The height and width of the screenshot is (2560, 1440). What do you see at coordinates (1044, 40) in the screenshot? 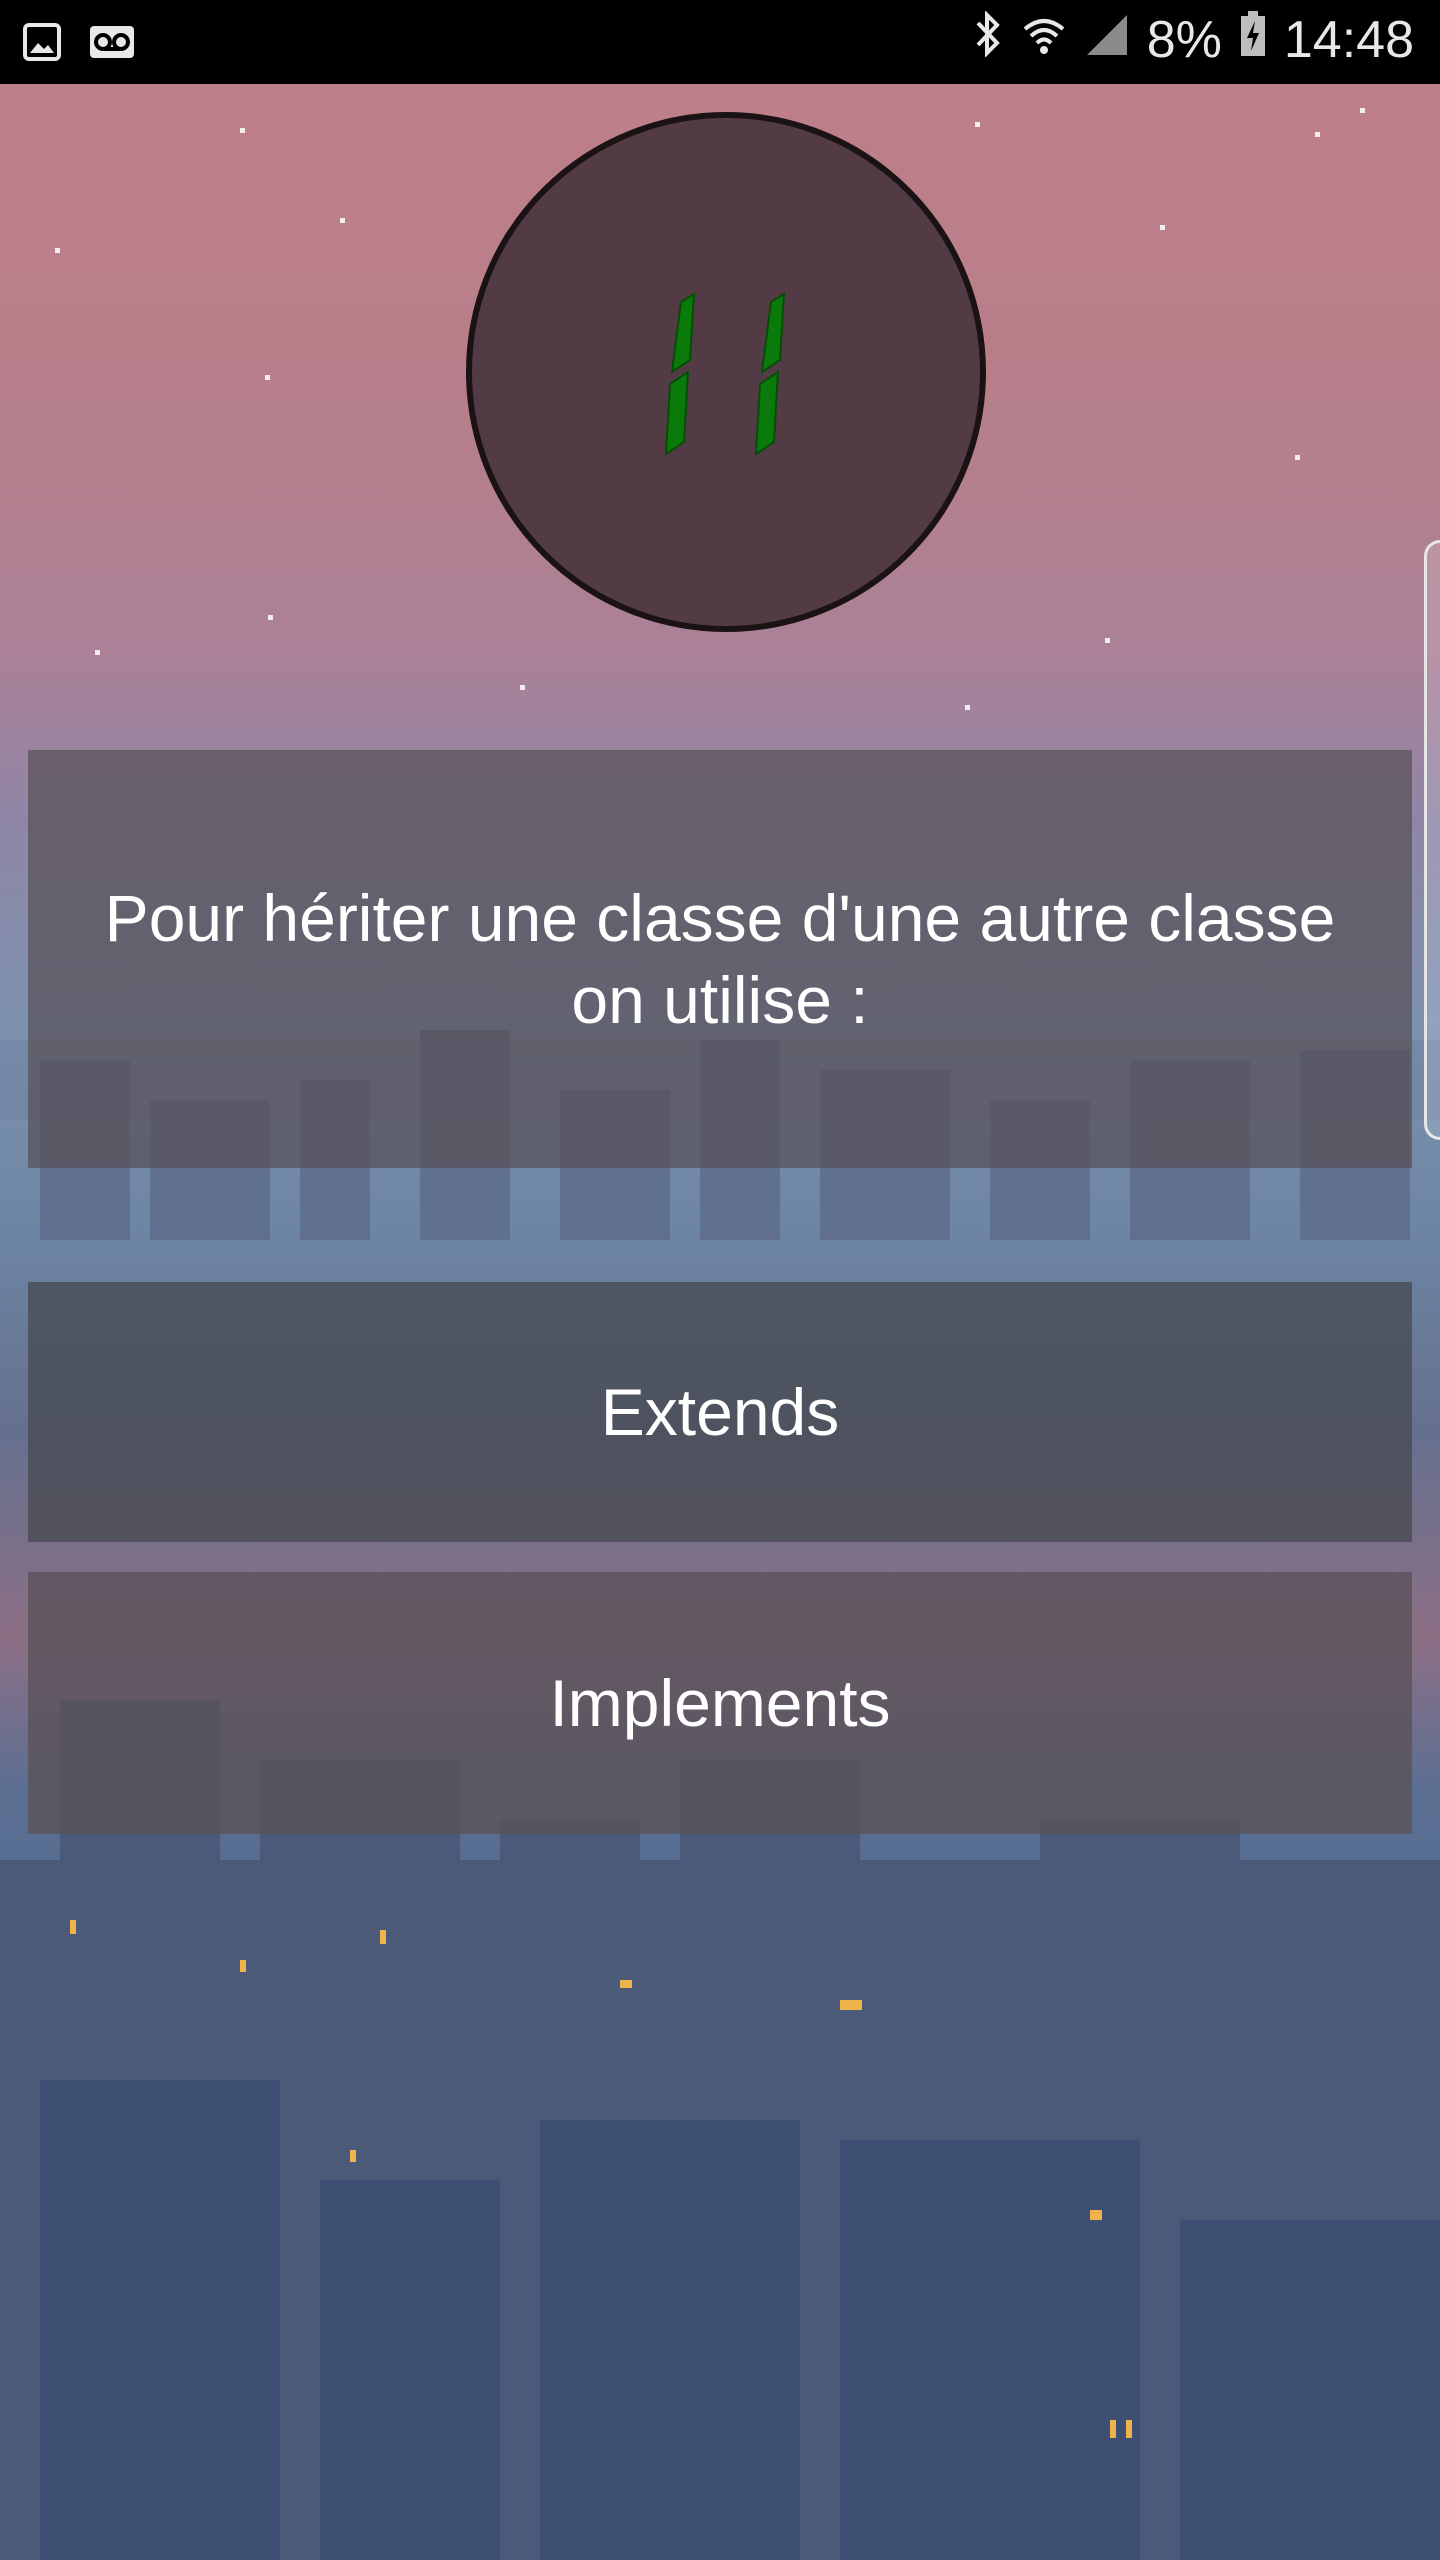
I see `wifi-icon` at bounding box center [1044, 40].